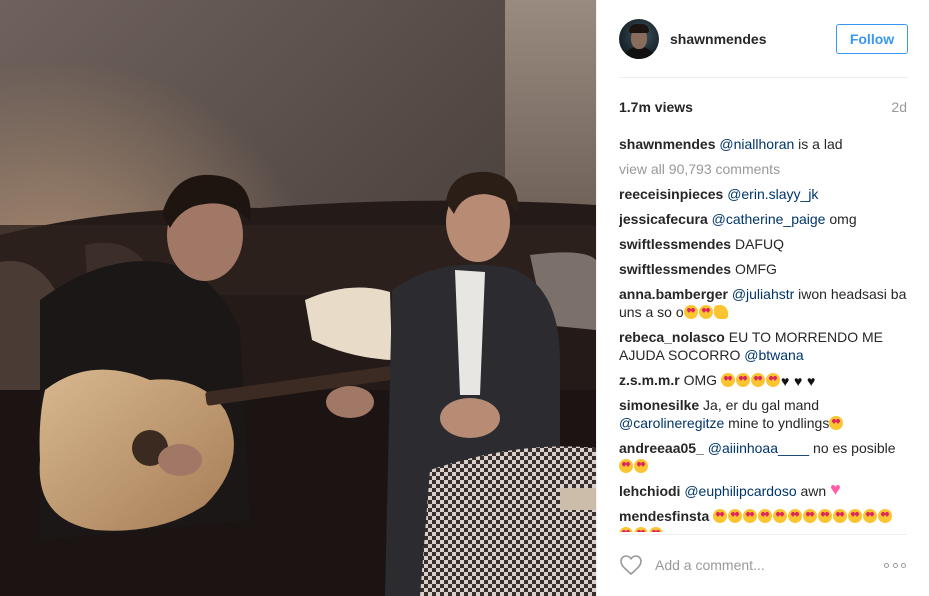  I want to click on comment-row: lehchiodi @euphilipcardoso awn, so click(763, 490).